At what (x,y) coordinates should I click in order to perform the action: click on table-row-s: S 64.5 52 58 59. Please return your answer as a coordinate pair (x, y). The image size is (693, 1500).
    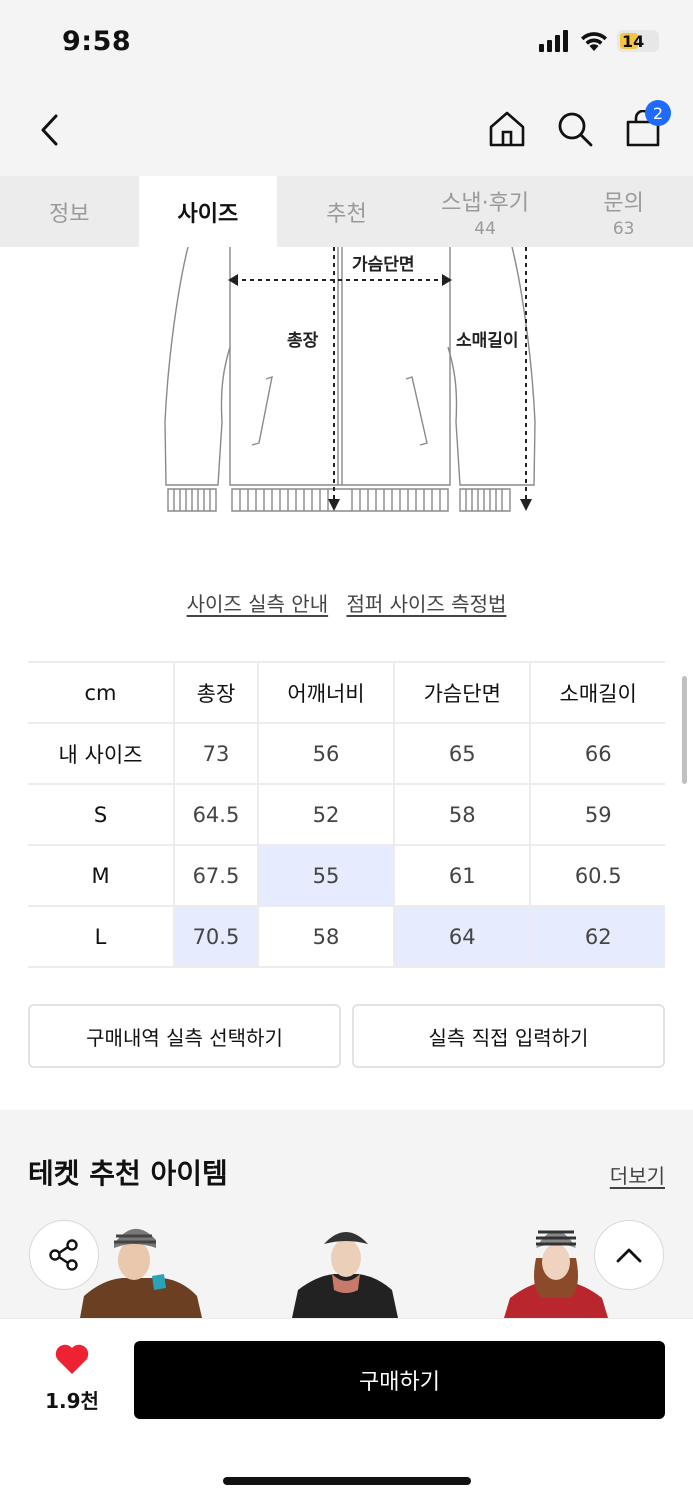
    Looking at the image, I should click on (346, 814).